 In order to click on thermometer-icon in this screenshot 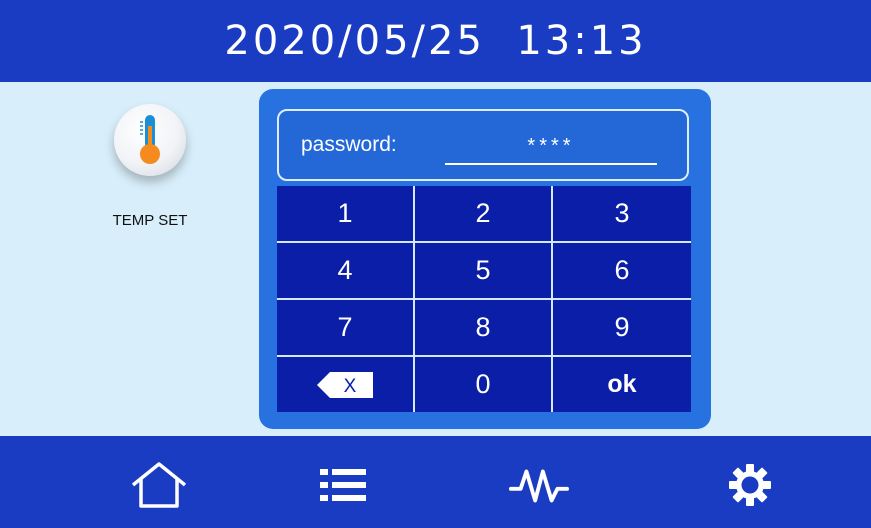, I will do `click(150, 139)`.